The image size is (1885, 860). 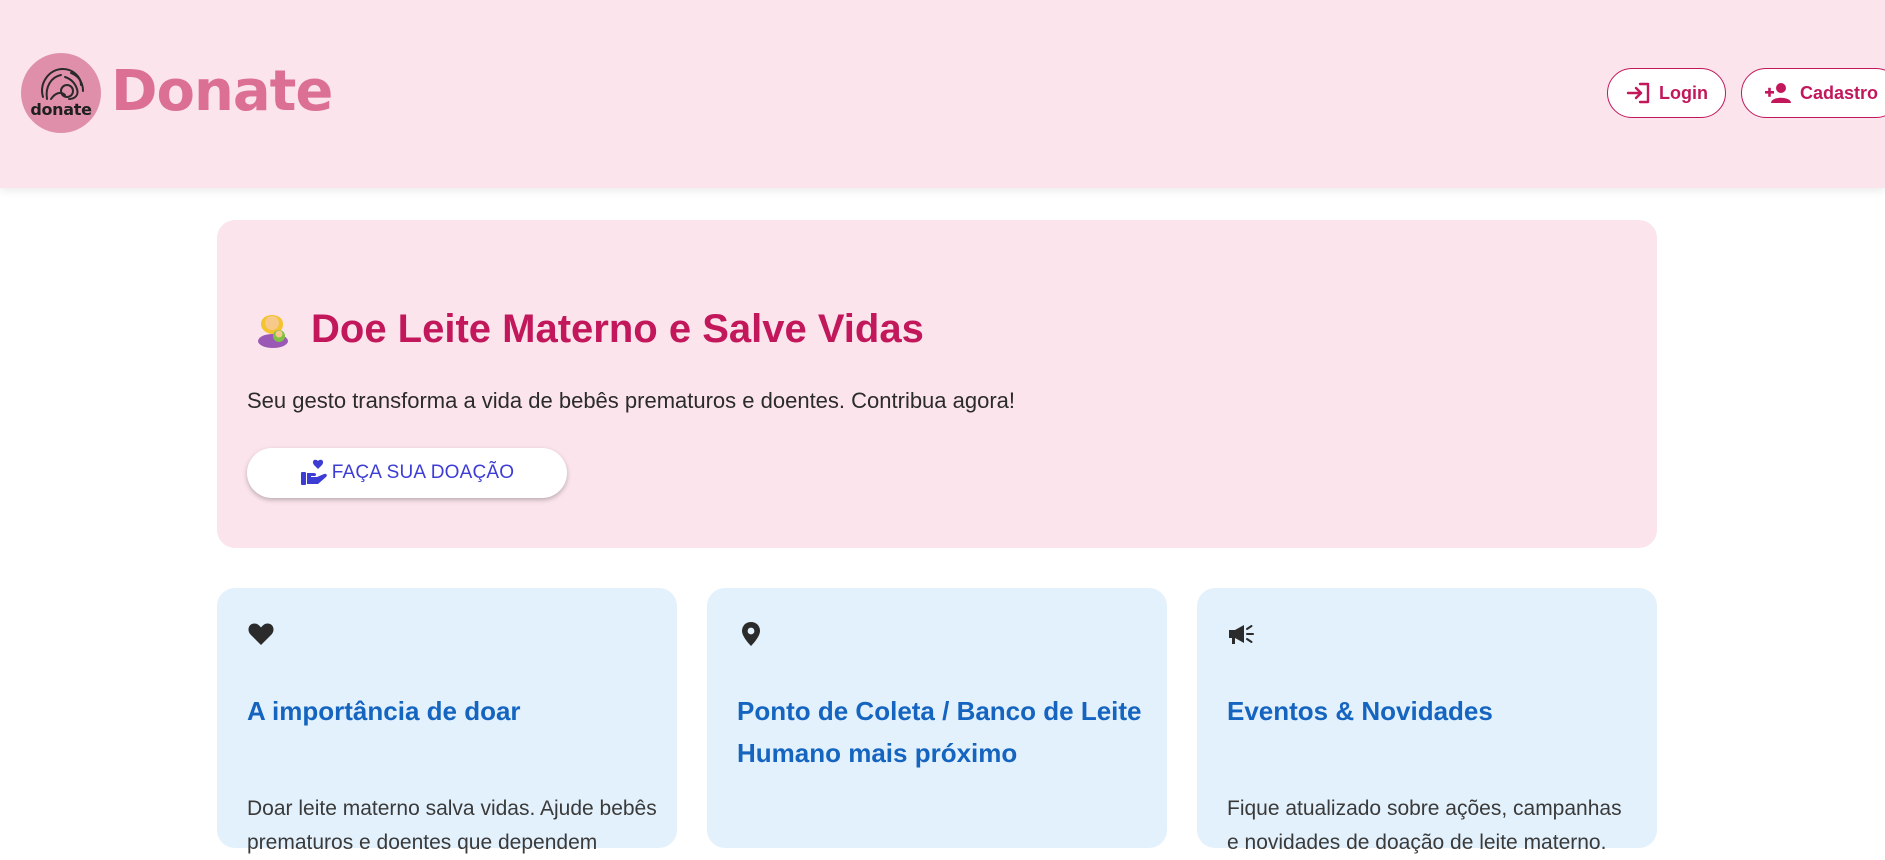 What do you see at coordinates (273, 331) in the screenshot?
I see `woman-feeding-baby-icon` at bounding box center [273, 331].